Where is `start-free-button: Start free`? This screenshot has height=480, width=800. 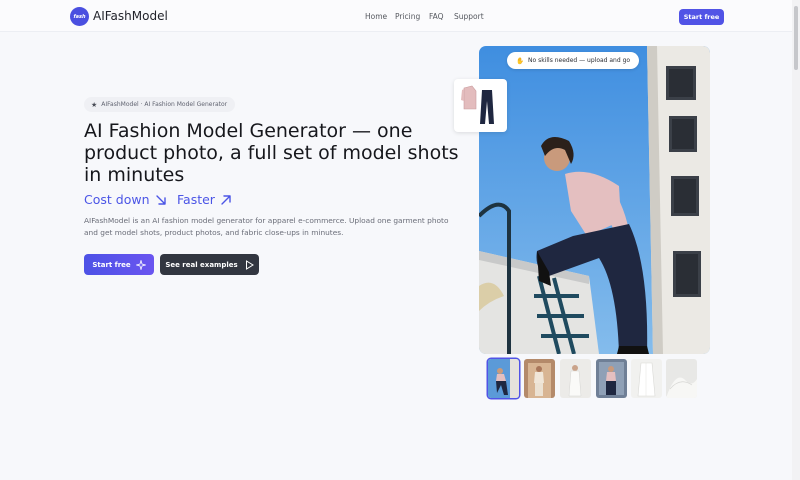
start-free-button: Start free is located at coordinates (119, 264).